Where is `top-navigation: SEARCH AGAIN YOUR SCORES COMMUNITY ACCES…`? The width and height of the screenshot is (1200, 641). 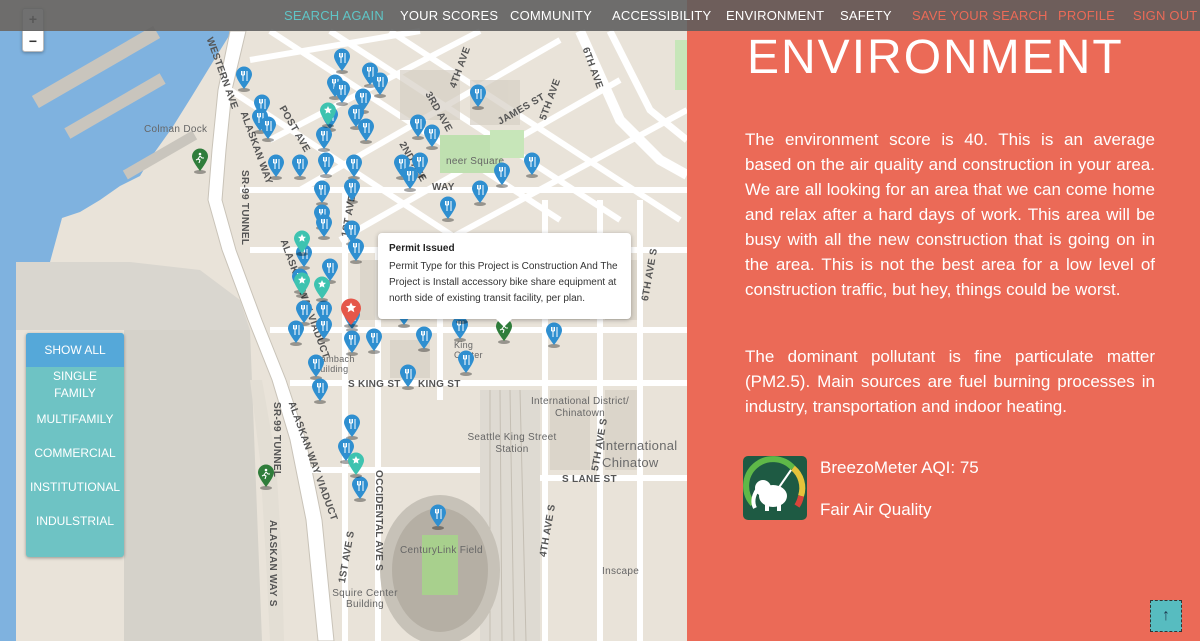 top-navigation: SEARCH AGAIN YOUR SCORES COMMUNITY ACCES… is located at coordinates (600, 15).